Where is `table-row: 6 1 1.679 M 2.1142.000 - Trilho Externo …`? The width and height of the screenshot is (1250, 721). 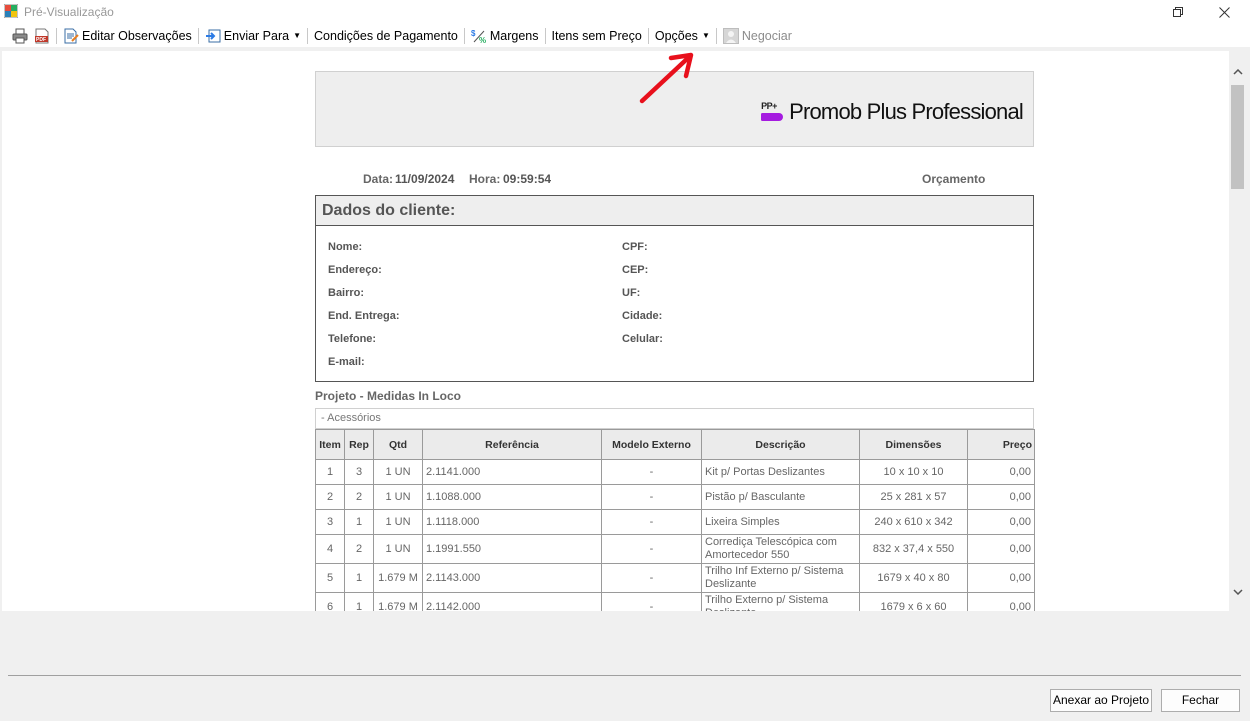
table-row: 6 1 1.679 M 2.1142.000 - Trilho Externo … is located at coordinates (675, 601).